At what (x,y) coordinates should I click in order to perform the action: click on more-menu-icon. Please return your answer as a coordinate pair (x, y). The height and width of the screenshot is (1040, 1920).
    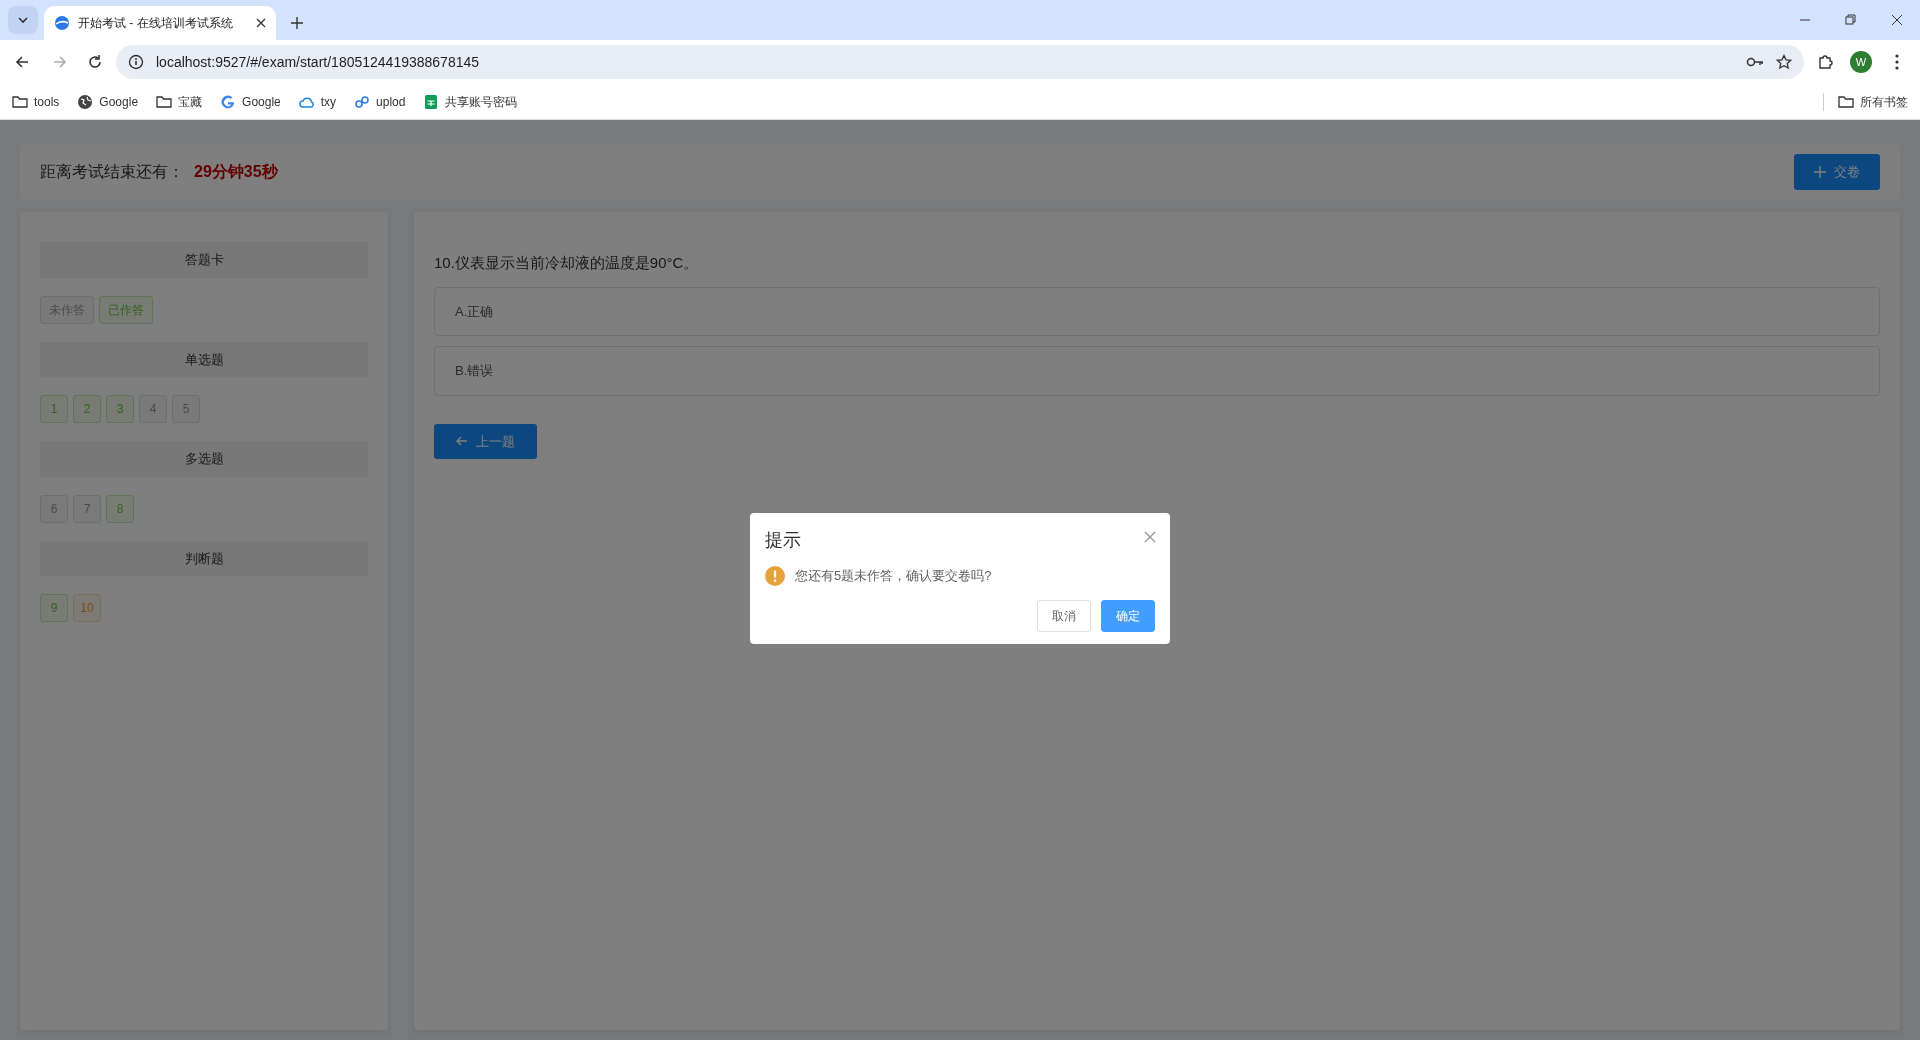
    Looking at the image, I should click on (1897, 62).